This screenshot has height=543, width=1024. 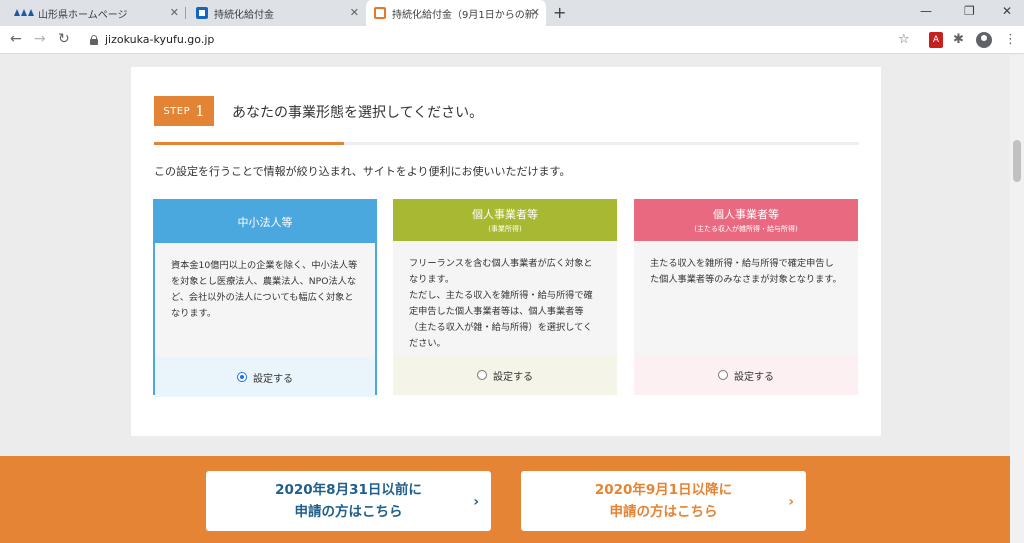 I want to click on step-badge: STEP 1, so click(x=184, y=111).